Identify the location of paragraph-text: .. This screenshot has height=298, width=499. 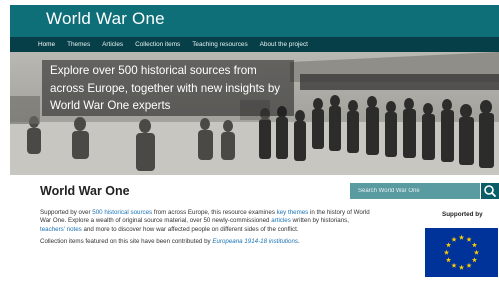
(298, 241).